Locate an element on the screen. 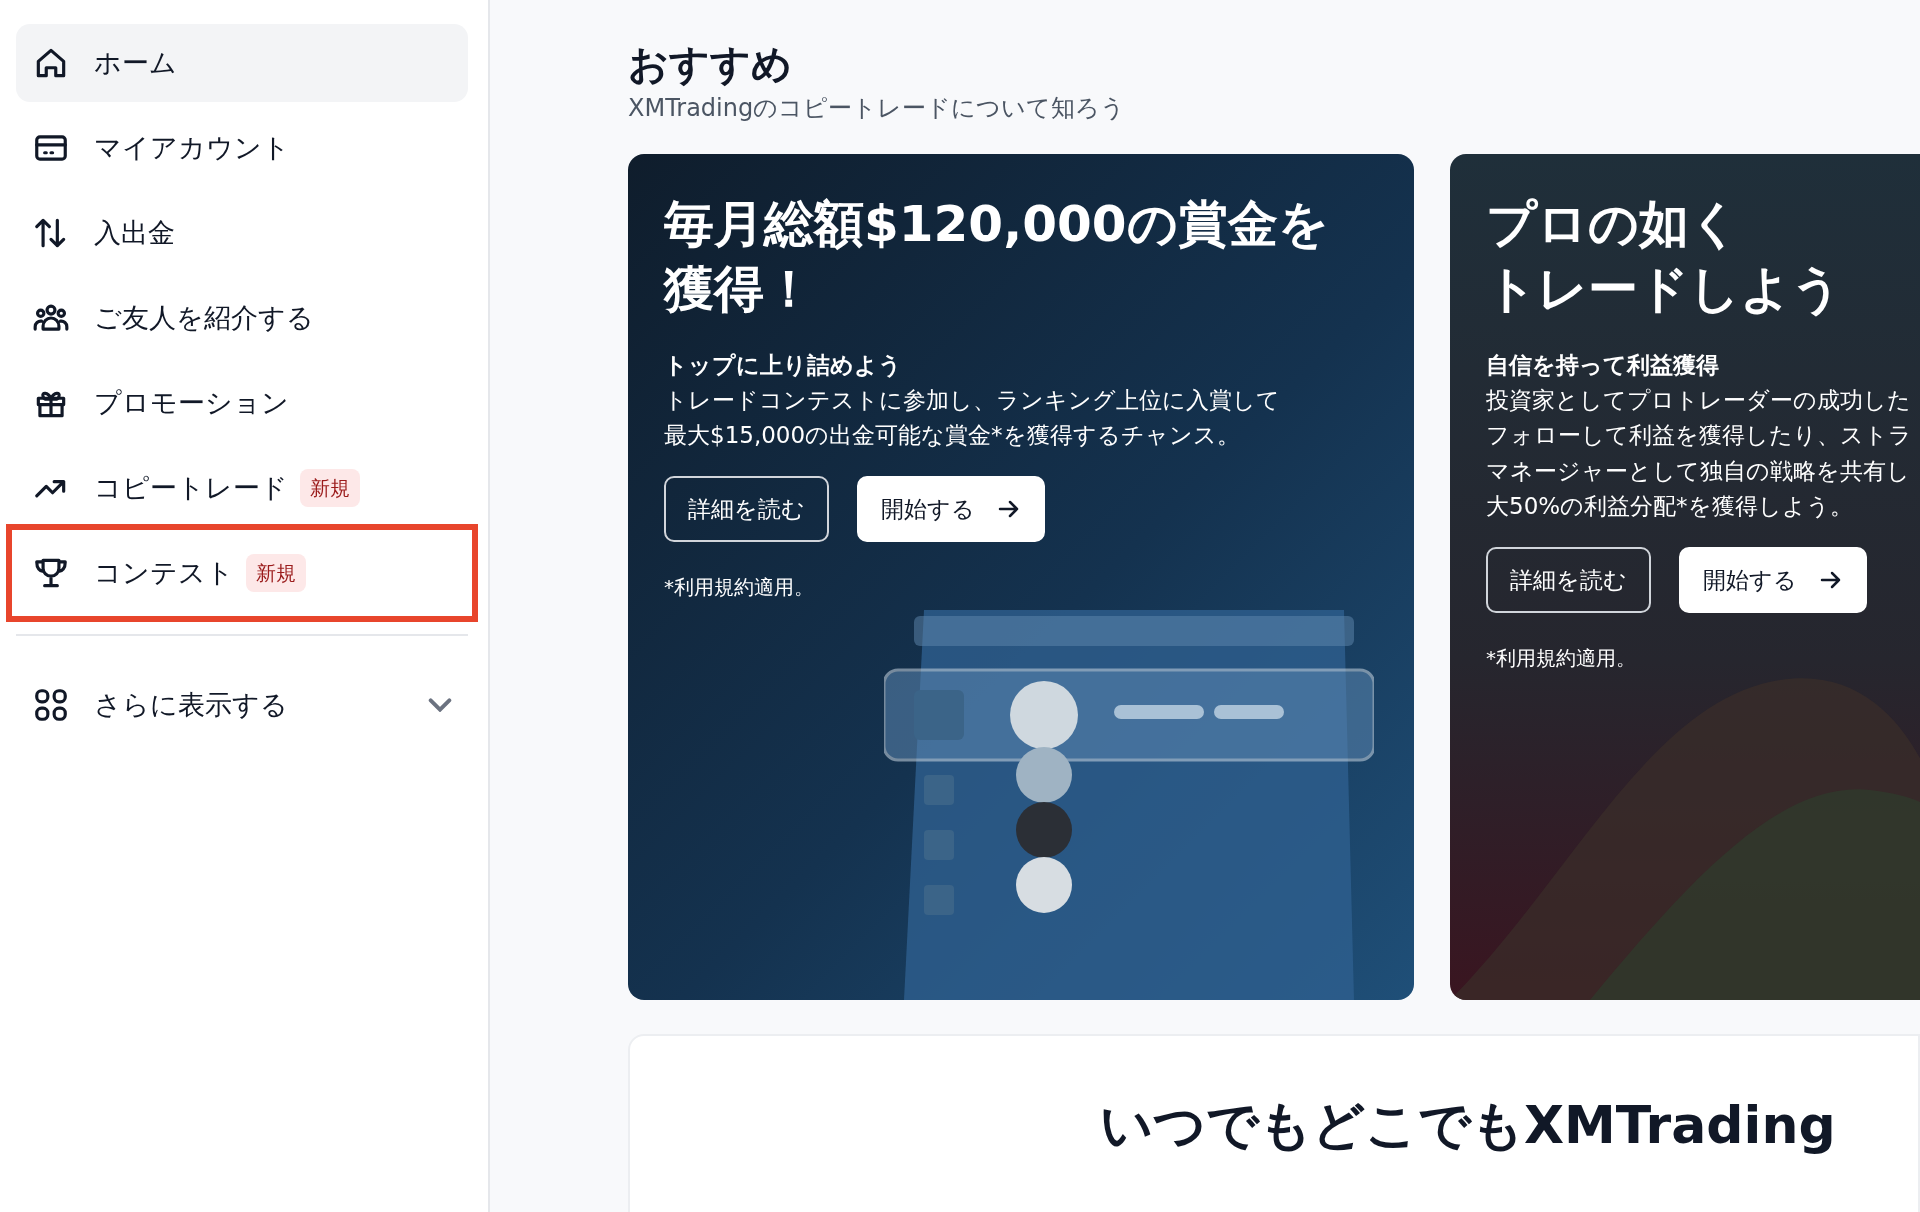  card-subheading: 自信を持って利益獲得 is located at coordinates (1603, 365).